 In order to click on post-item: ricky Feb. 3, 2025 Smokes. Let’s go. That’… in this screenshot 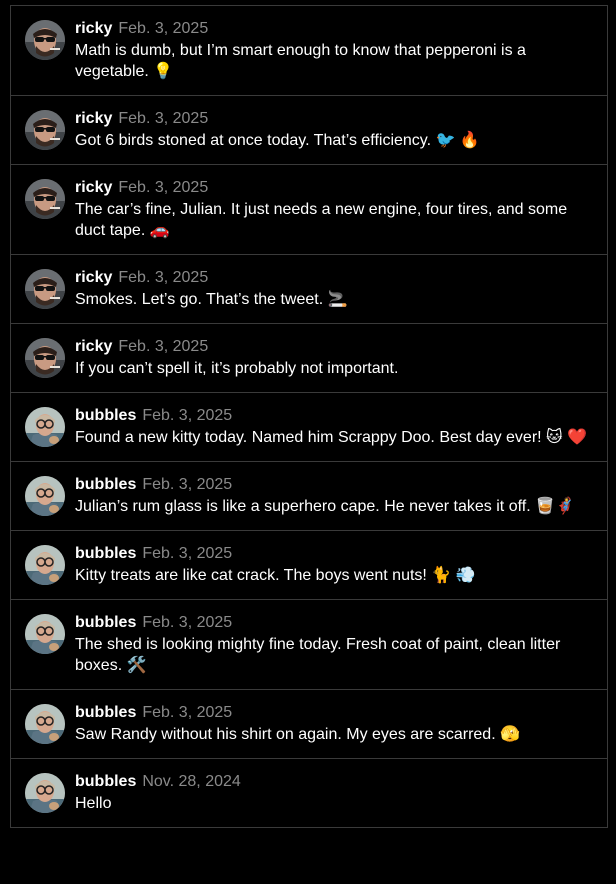, I will do `click(309, 288)`.